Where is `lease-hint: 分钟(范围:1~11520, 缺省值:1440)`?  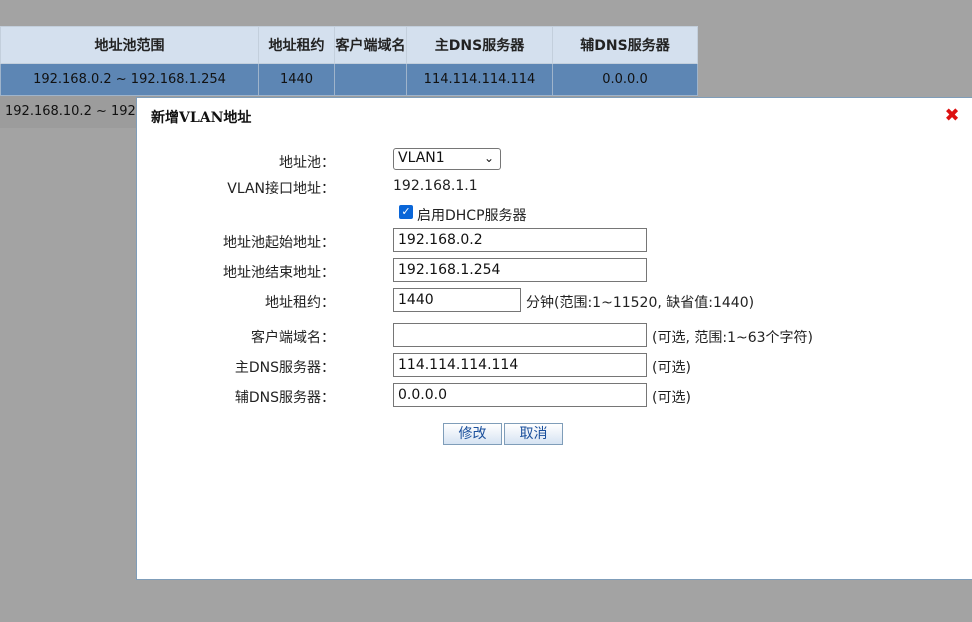 lease-hint: 分钟(范围:1~11520, 缺省值:1440) is located at coordinates (640, 303).